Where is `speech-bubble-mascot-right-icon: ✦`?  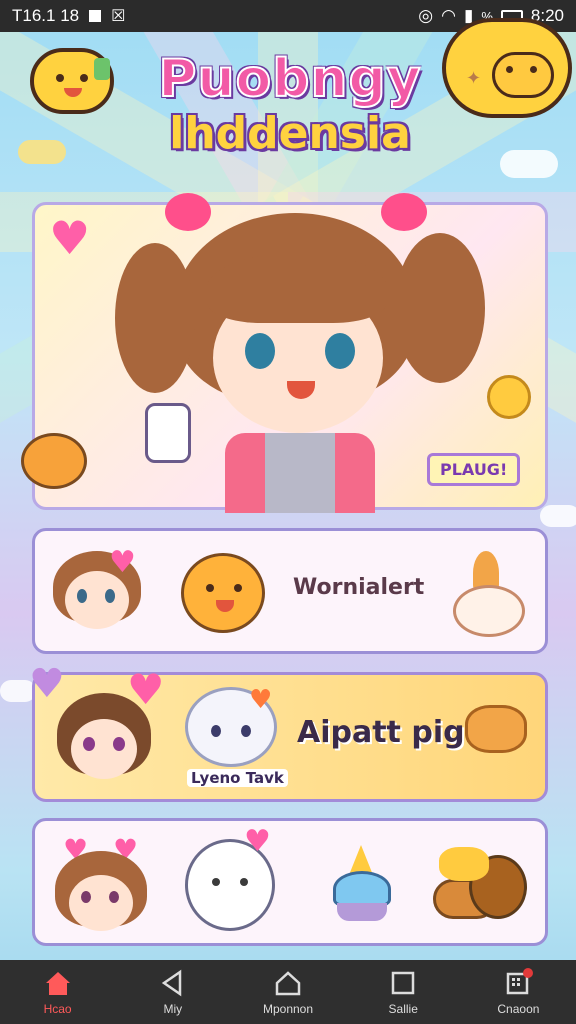 speech-bubble-mascot-right-icon: ✦ is located at coordinates (507, 68).